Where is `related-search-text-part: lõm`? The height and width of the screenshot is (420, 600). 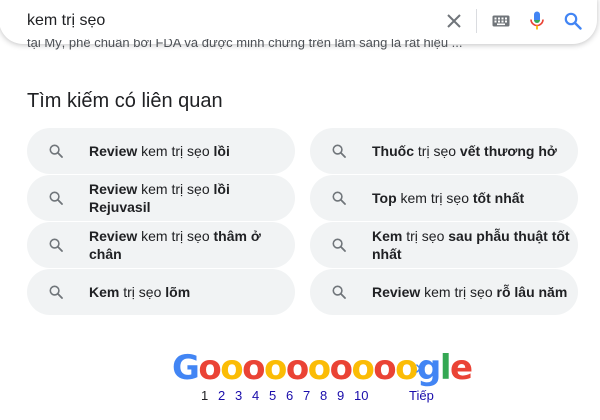
related-search-text-part: lõm is located at coordinates (178, 292).